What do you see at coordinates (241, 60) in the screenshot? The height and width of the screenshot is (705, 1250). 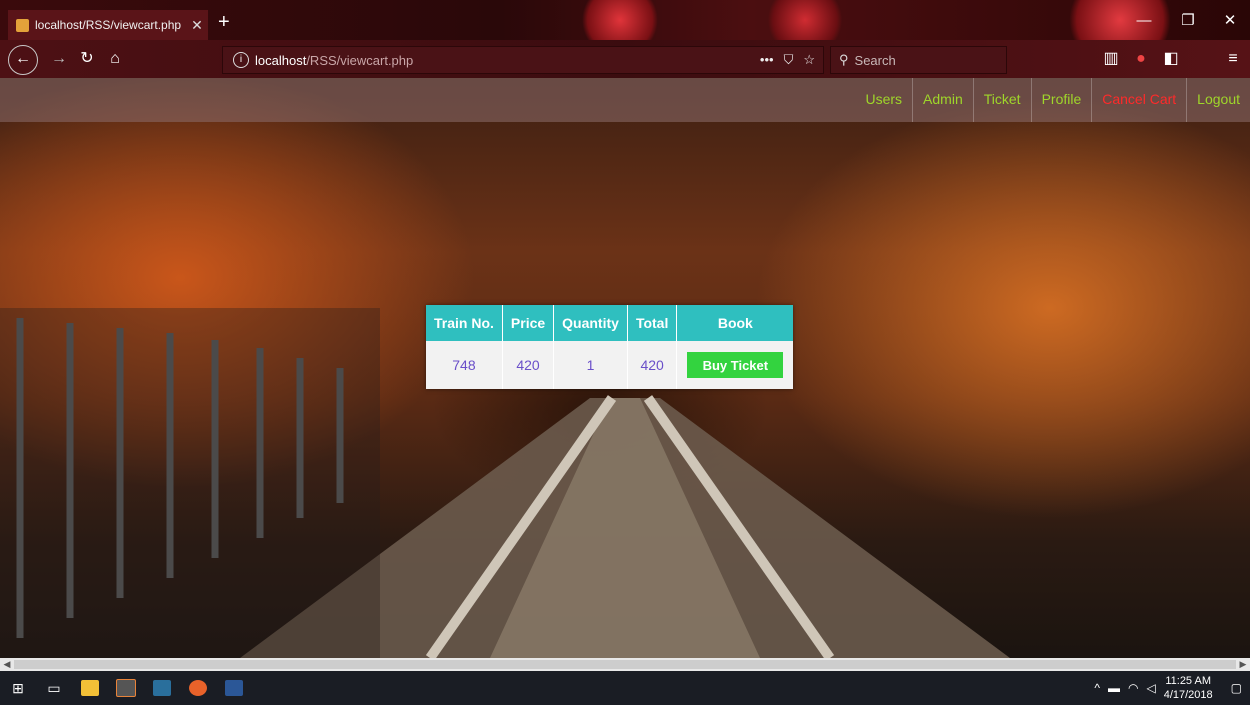 I see `site-info-icon: i` at bounding box center [241, 60].